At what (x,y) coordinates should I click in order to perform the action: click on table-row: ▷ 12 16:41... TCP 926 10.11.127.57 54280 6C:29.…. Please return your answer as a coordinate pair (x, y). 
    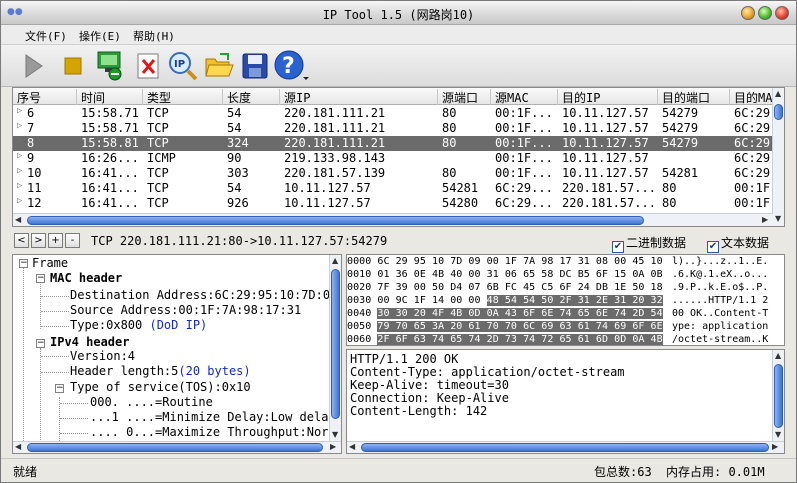
    Looking at the image, I should click on (398, 203).